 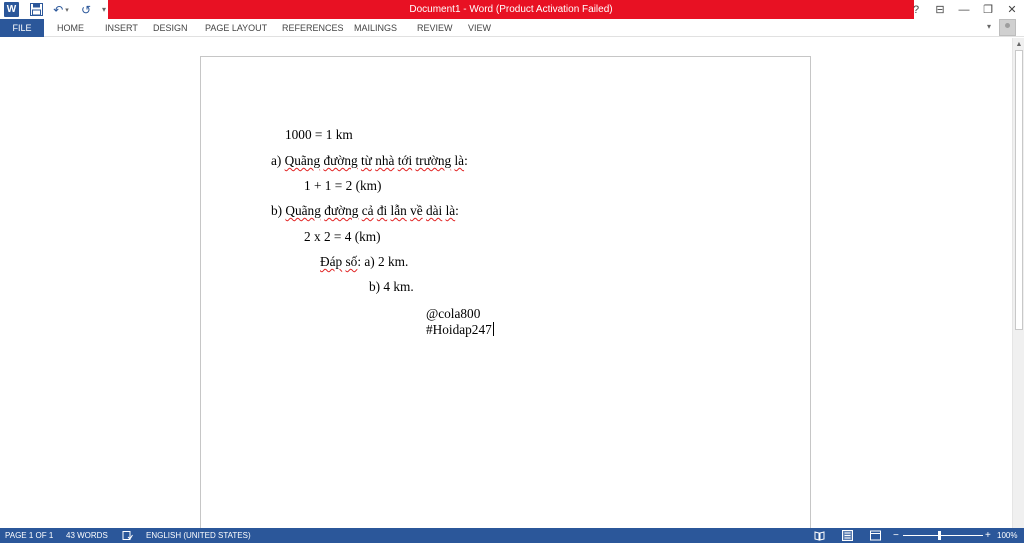 I want to click on spelling-error: Đáp, so click(x=331, y=261).